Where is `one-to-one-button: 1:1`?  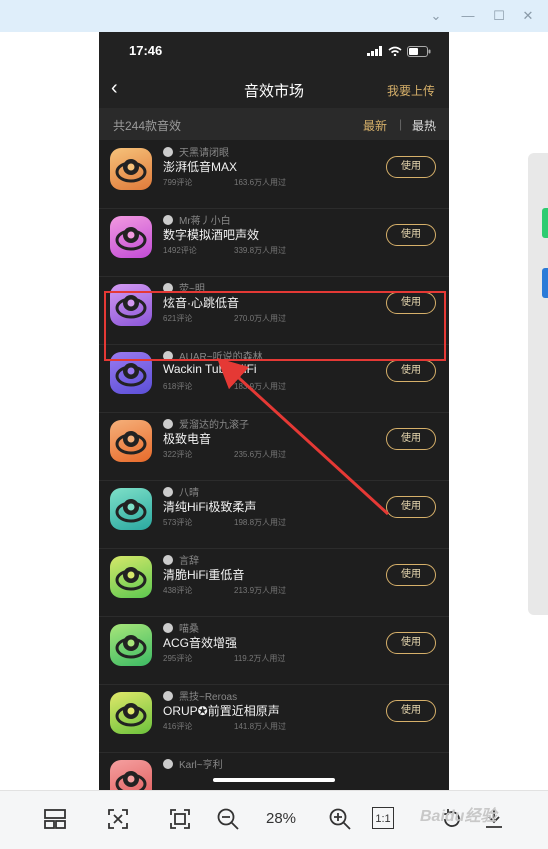
one-to-one-button: 1:1 is located at coordinates (383, 818).